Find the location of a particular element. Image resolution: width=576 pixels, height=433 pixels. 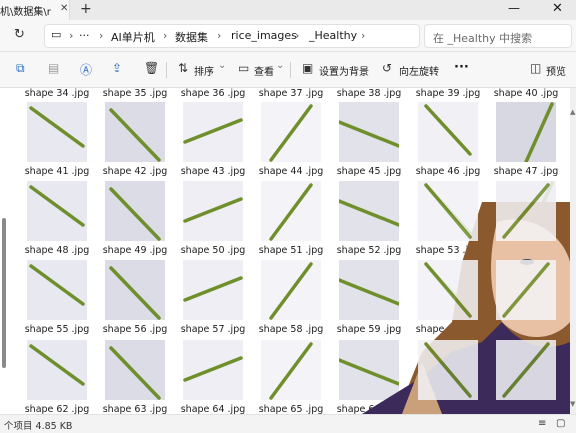

file-name: shape 38 .jpg is located at coordinates (369, 93).